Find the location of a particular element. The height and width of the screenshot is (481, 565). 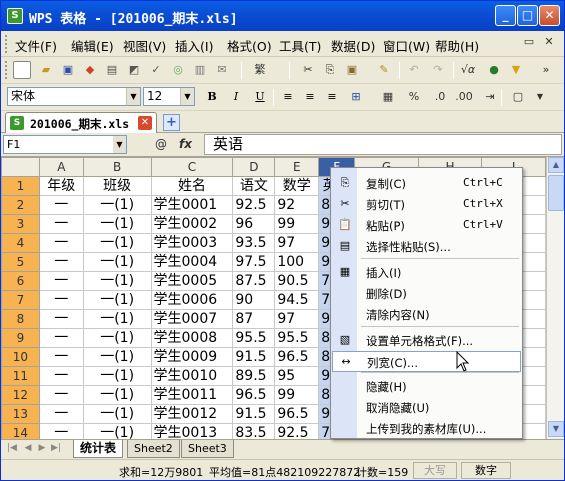

row-header: 2 is located at coordinates (20, 205).